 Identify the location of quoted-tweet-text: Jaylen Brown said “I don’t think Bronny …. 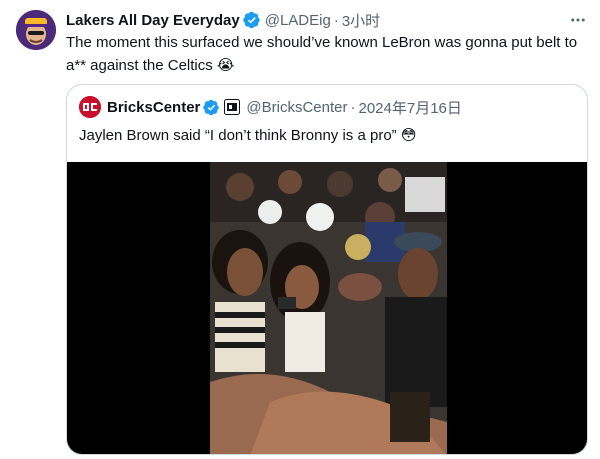
(238, 135).